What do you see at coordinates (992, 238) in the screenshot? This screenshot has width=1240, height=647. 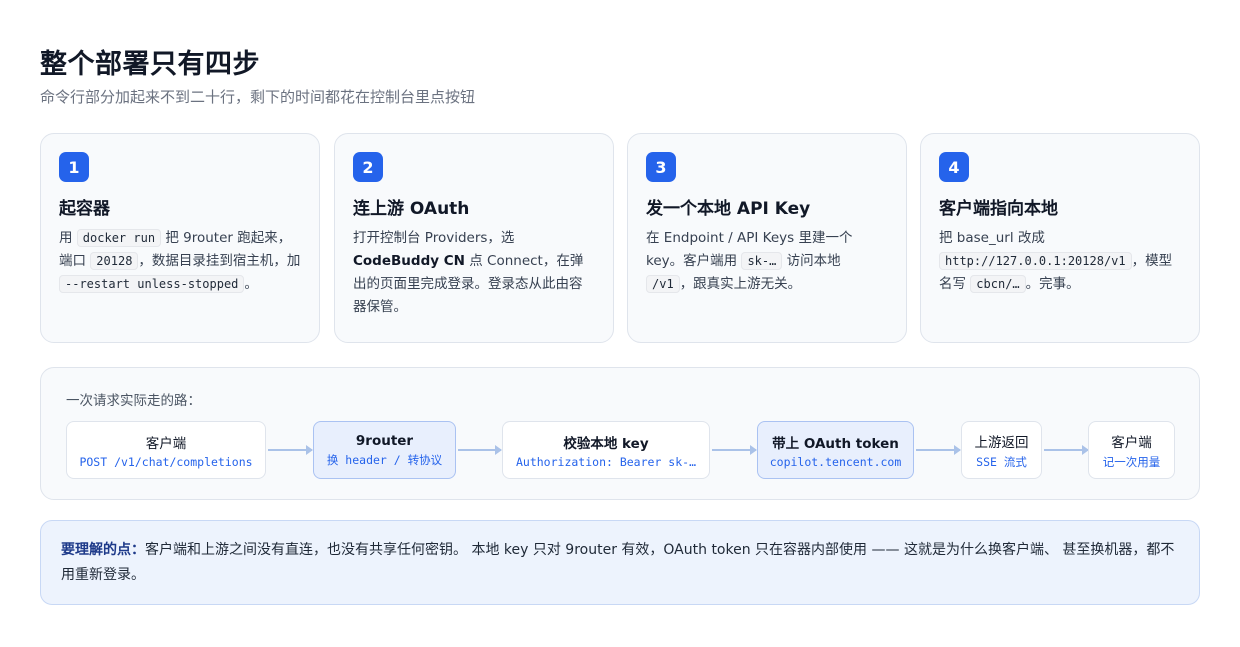 I see `step-text: 把 base_url 改成` at bounding box center [992, 238].